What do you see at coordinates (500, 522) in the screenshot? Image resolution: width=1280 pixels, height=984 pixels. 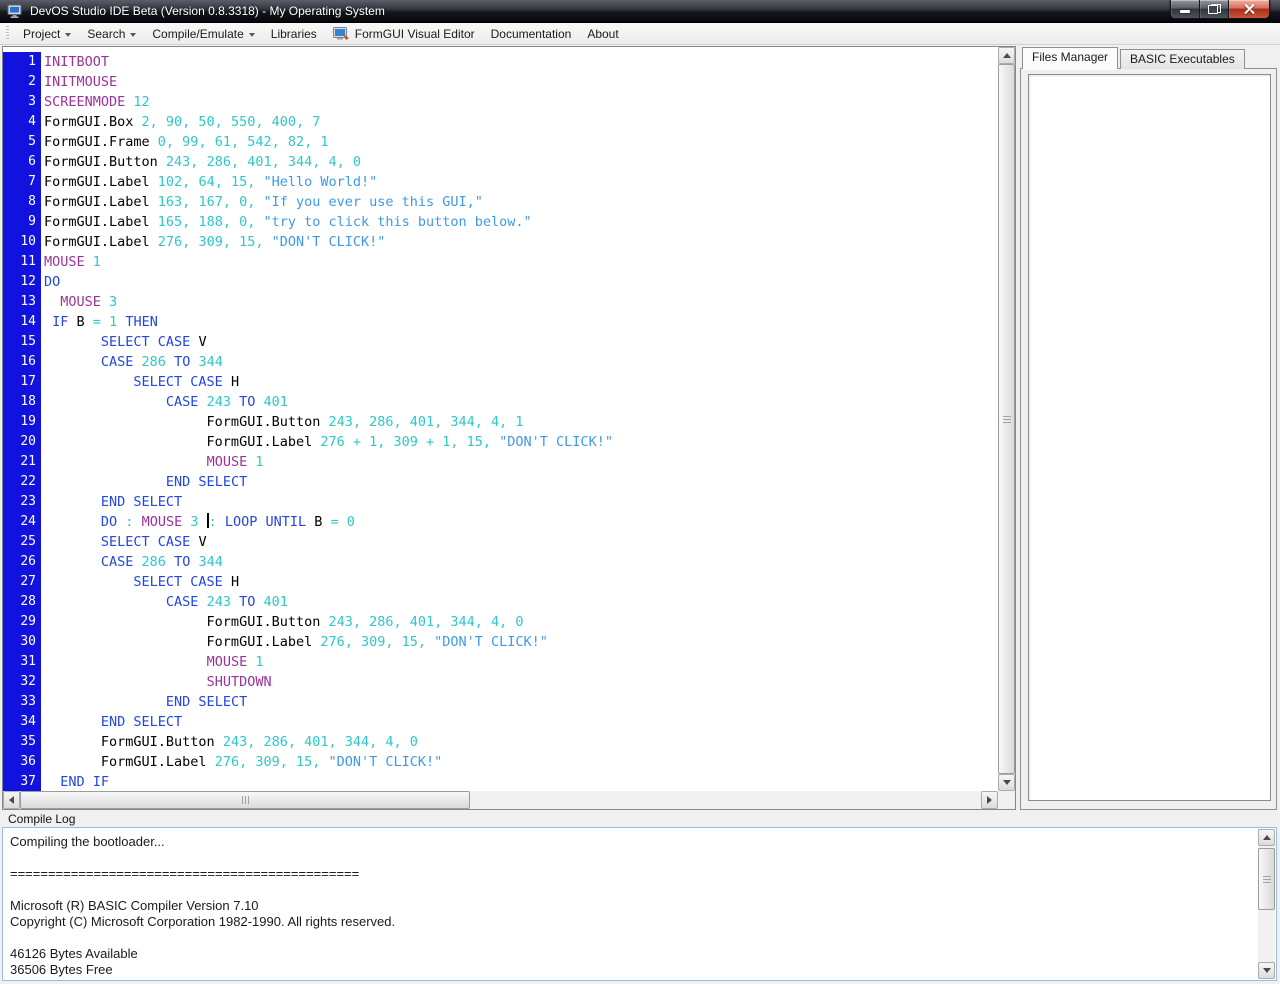 I see `code-line: 24 DO : MOUSE 3 : LOOP UNTIL B = 0` at bounding box center [500, 522].